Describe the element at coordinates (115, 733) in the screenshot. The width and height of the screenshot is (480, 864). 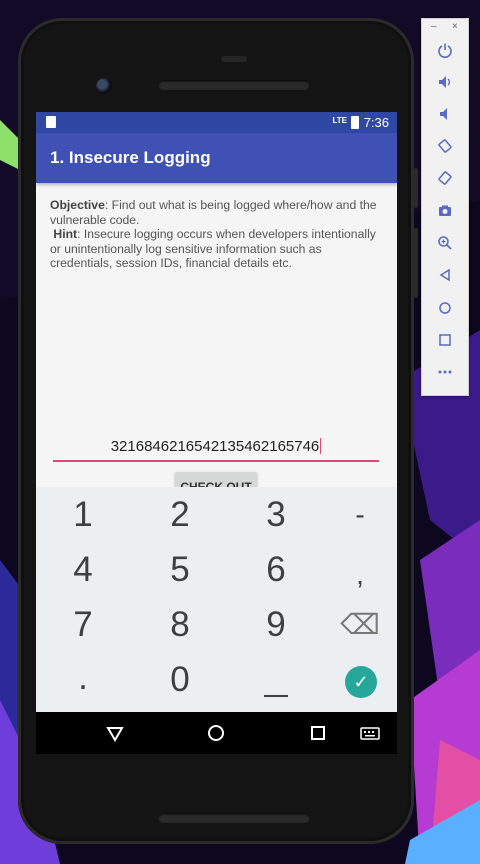
I see `nav-back-icon` at that location.